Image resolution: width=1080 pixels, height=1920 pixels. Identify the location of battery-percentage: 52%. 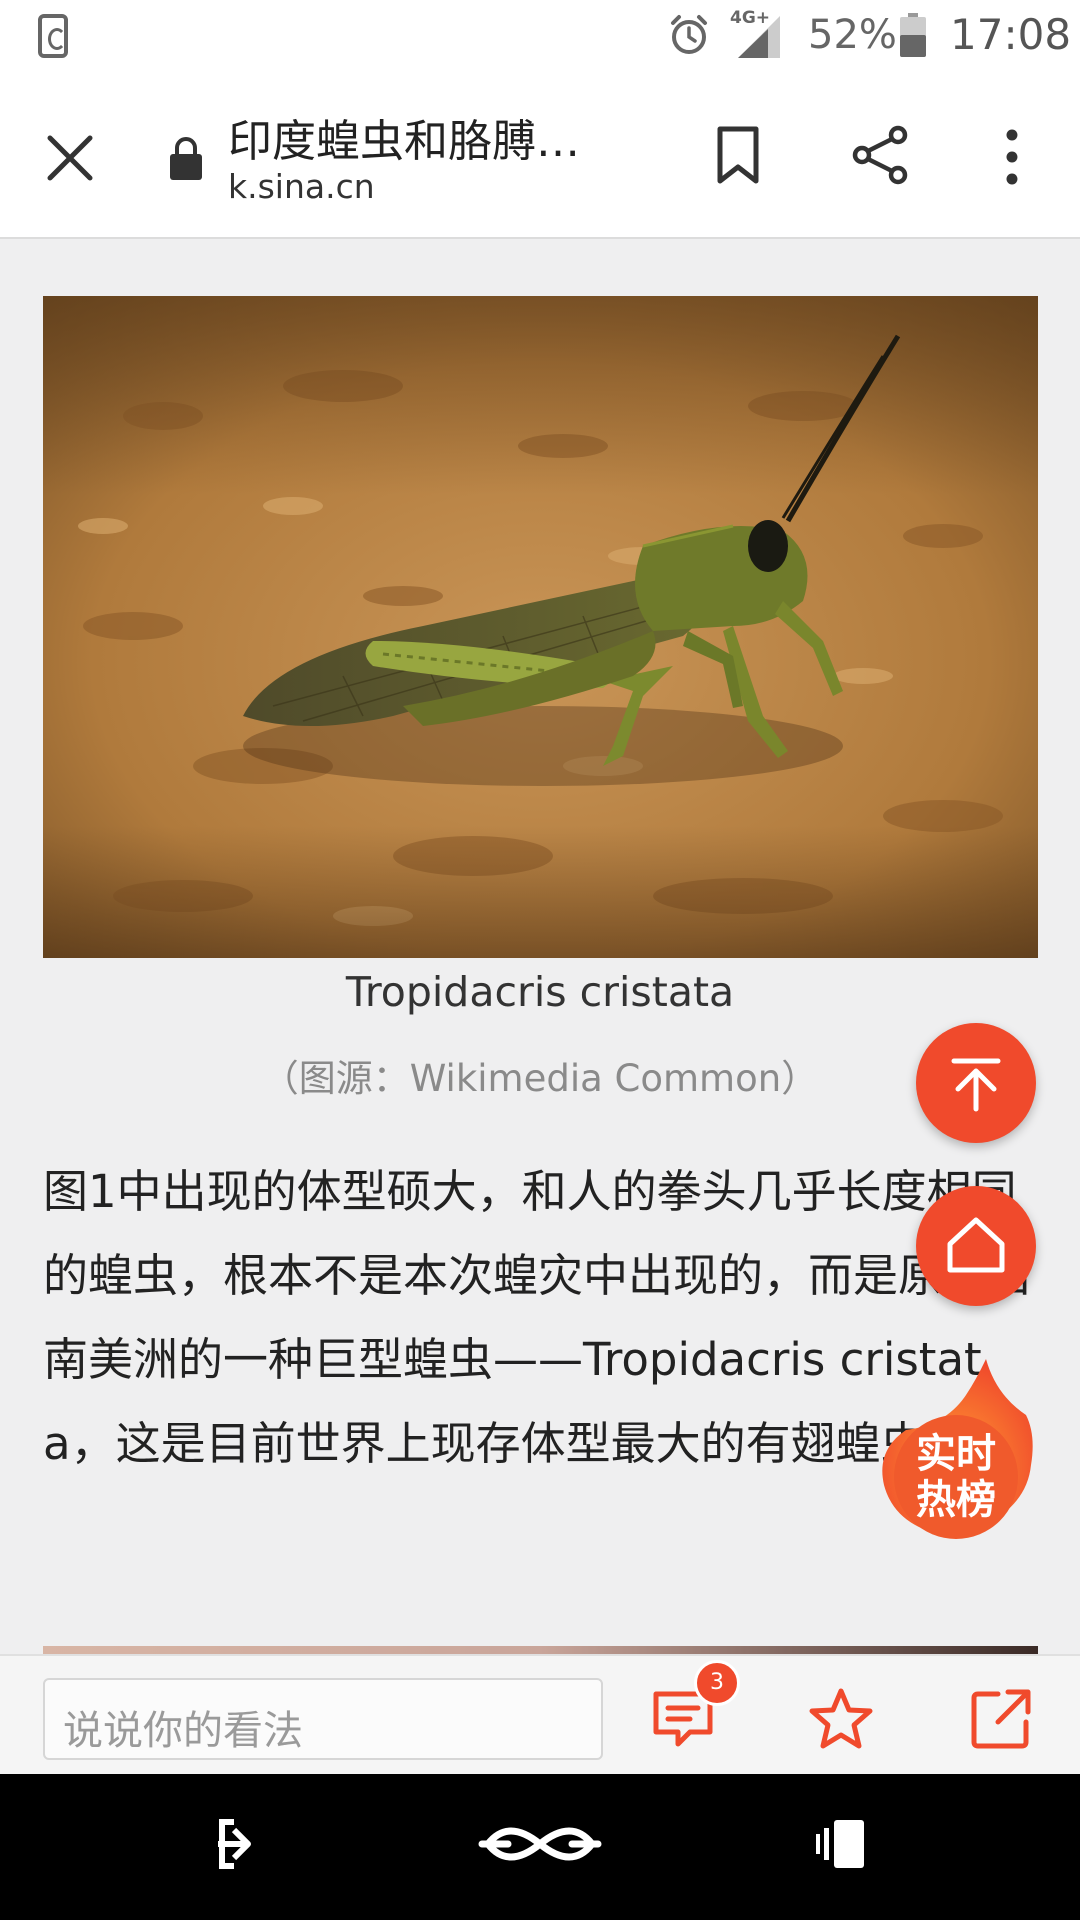
(852, 35).